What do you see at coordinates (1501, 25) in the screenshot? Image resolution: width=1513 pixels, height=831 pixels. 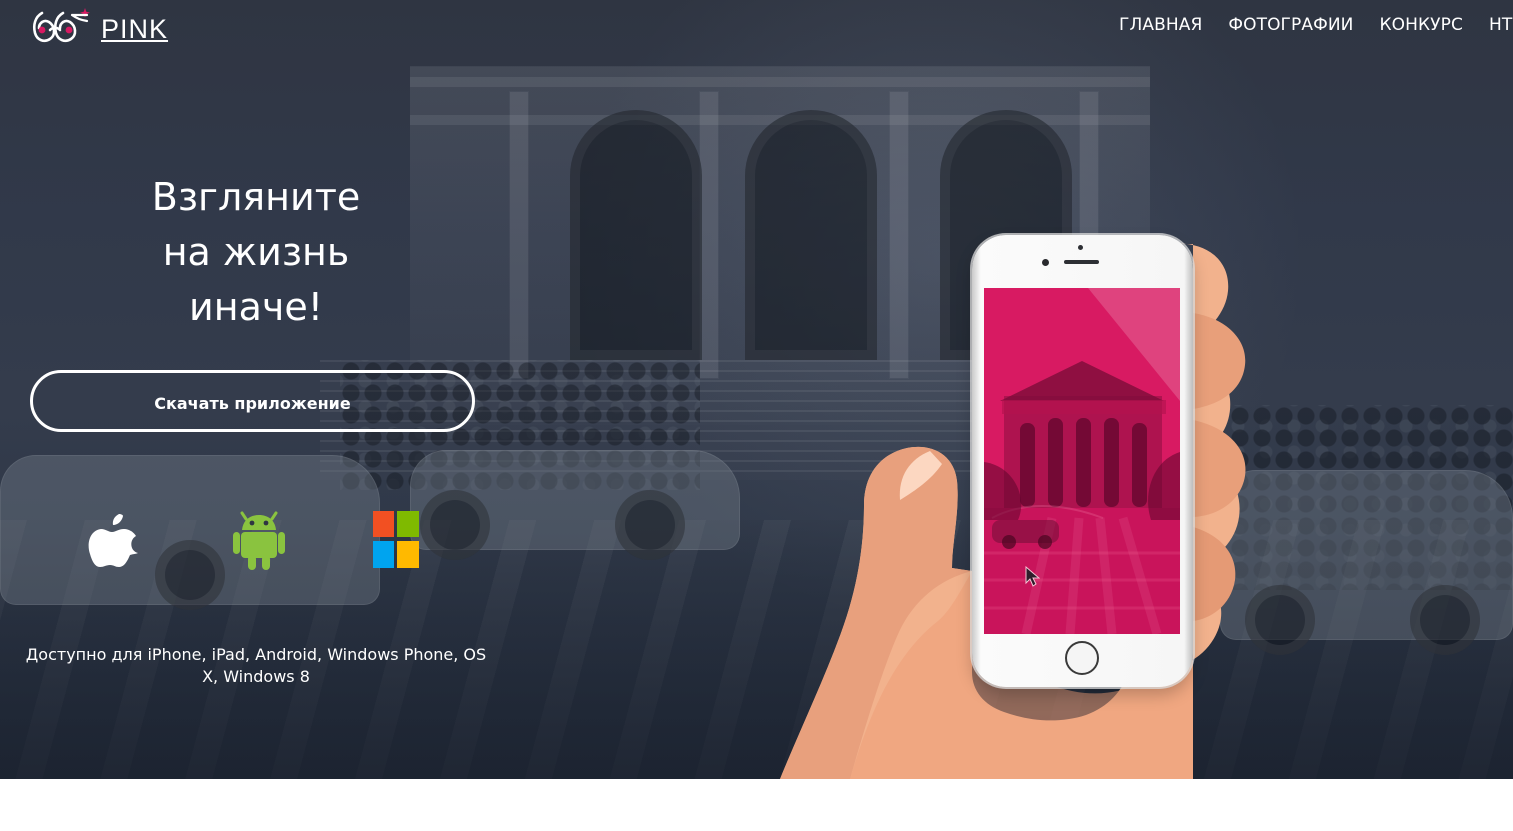 I see `nav-html-link: HTI` at bounding box center [1501, 25].